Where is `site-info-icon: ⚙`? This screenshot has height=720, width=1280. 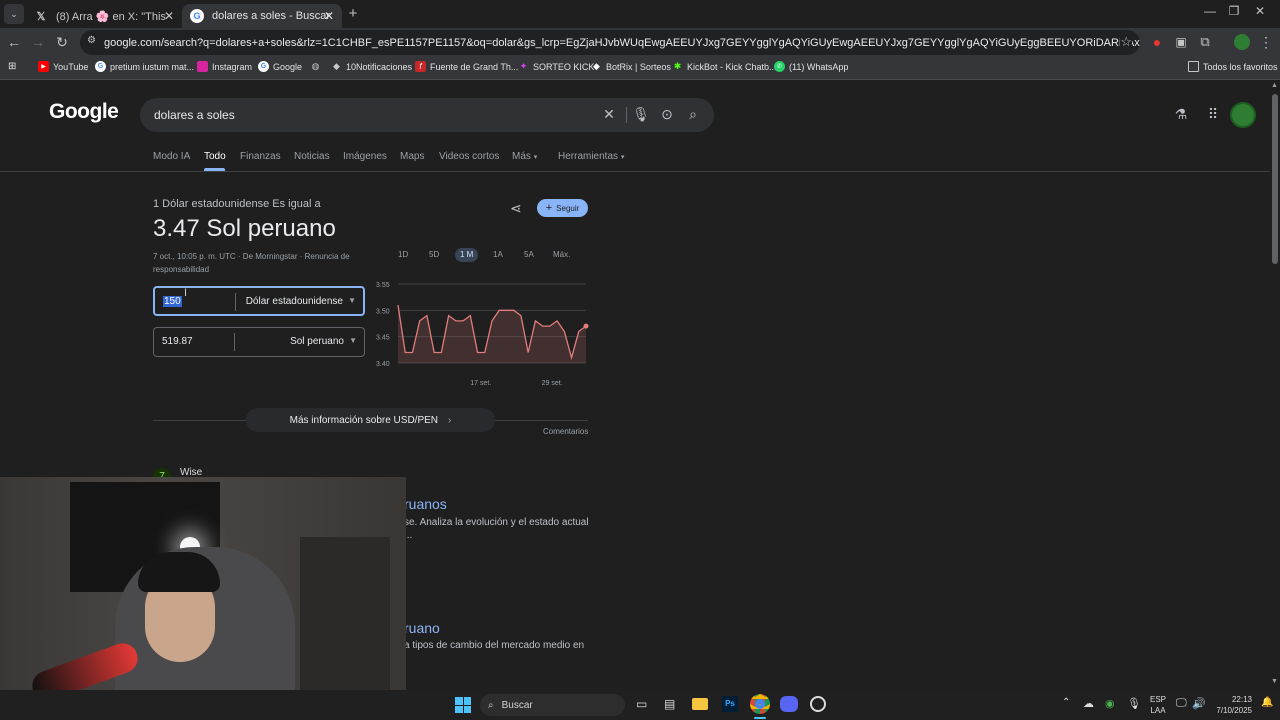 site-info-icon: ⚙ is located at coordinates (91, 40).